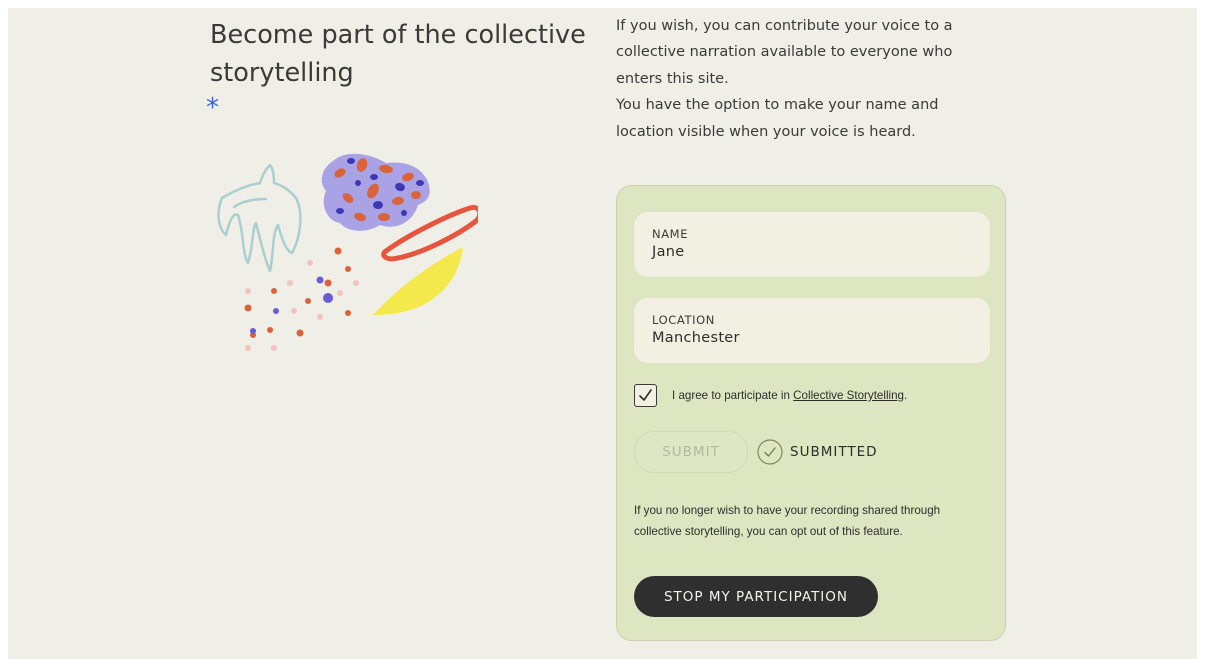 This screenshot has height=659, width=1205. Describe the element at coordinates (756, 452) in the screenshot. I see `submit-row: SUBMIT SUBMITTED` at that location.